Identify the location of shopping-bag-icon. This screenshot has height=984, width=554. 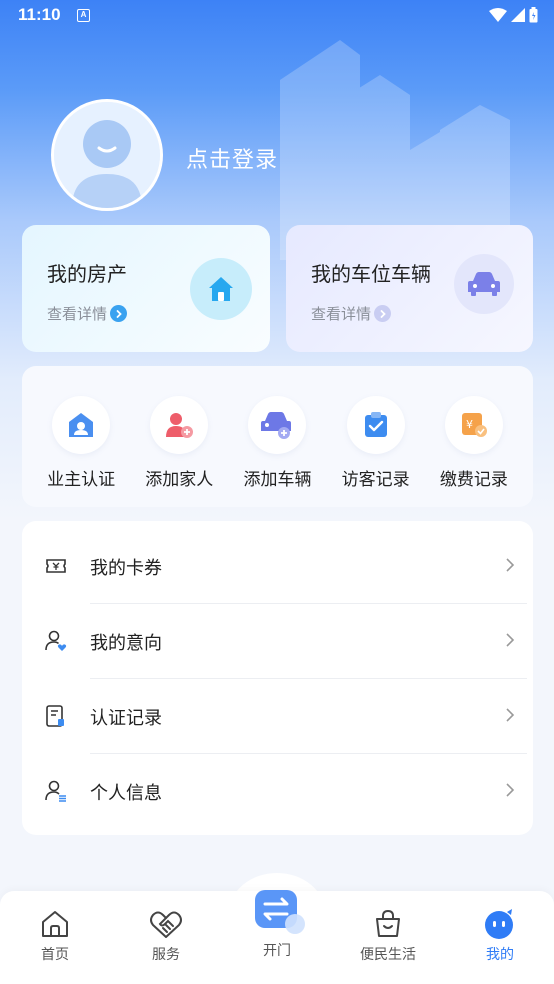
(388, 924).